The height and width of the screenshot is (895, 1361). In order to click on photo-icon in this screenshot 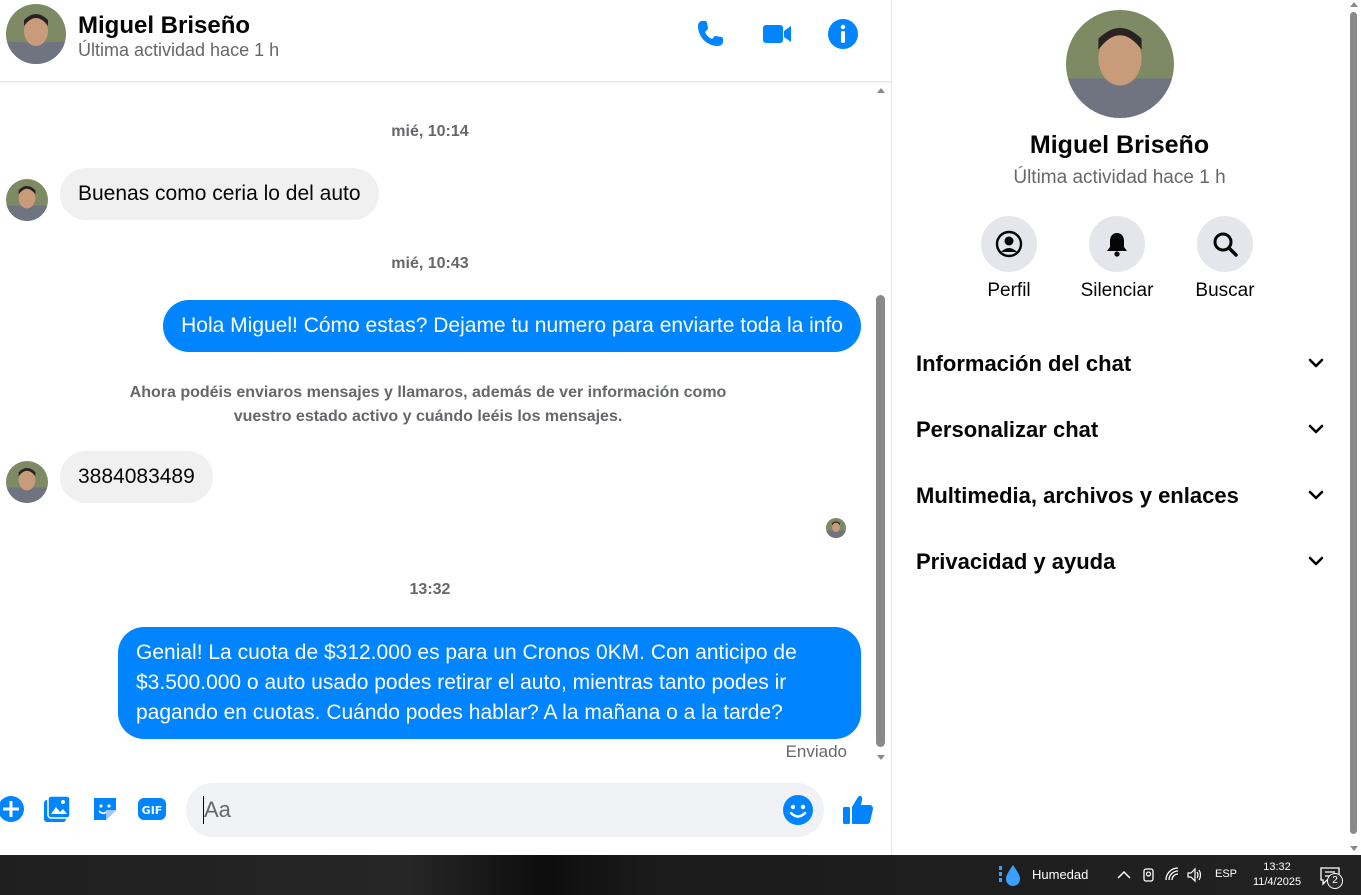, I will do `click(57, 809)`.